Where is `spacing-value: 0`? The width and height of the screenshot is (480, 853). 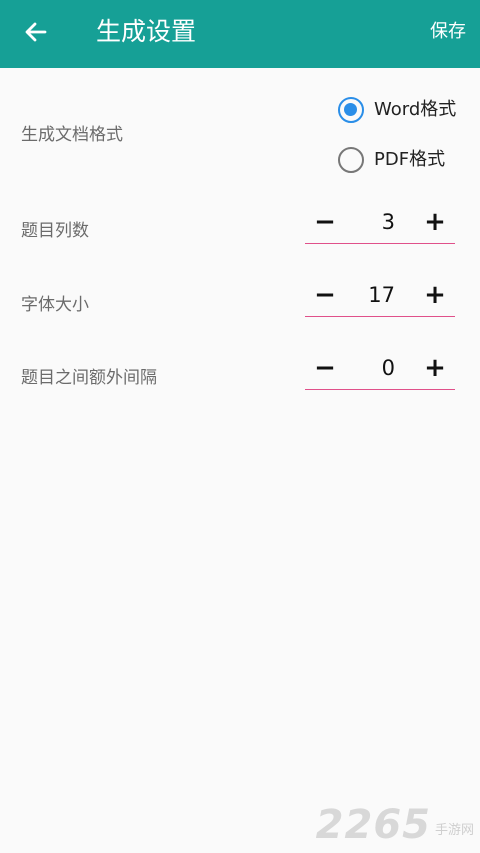
spacing-value: 0 is located at coordinates (388, 368).